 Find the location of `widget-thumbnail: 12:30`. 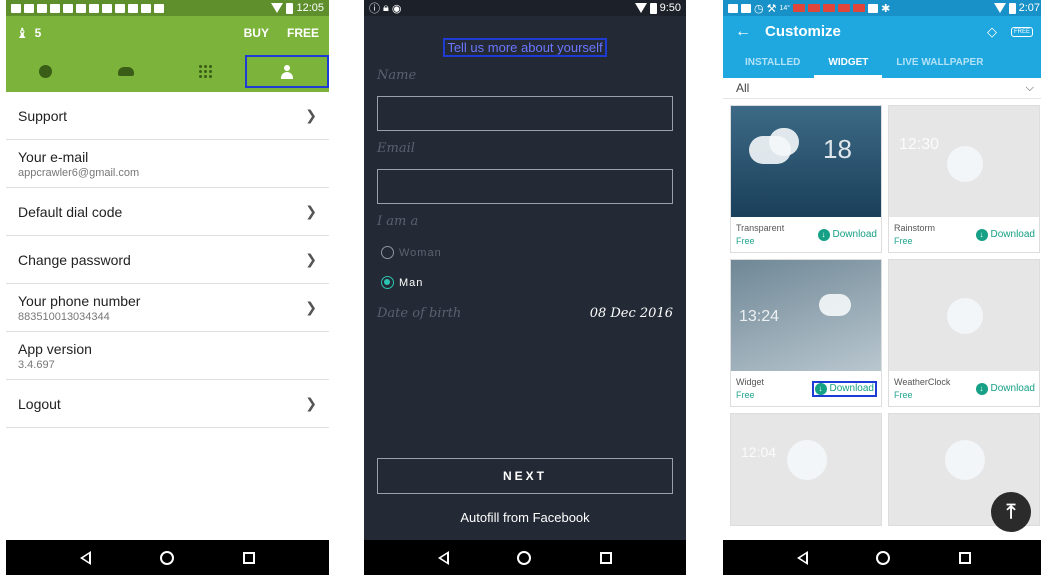

widget-thumbnail: 12:30 is located at coordinates (964, 161).